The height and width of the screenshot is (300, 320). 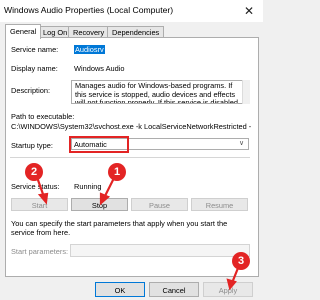 I want to click on close-icon: ✕, so click(x=249, y=11).